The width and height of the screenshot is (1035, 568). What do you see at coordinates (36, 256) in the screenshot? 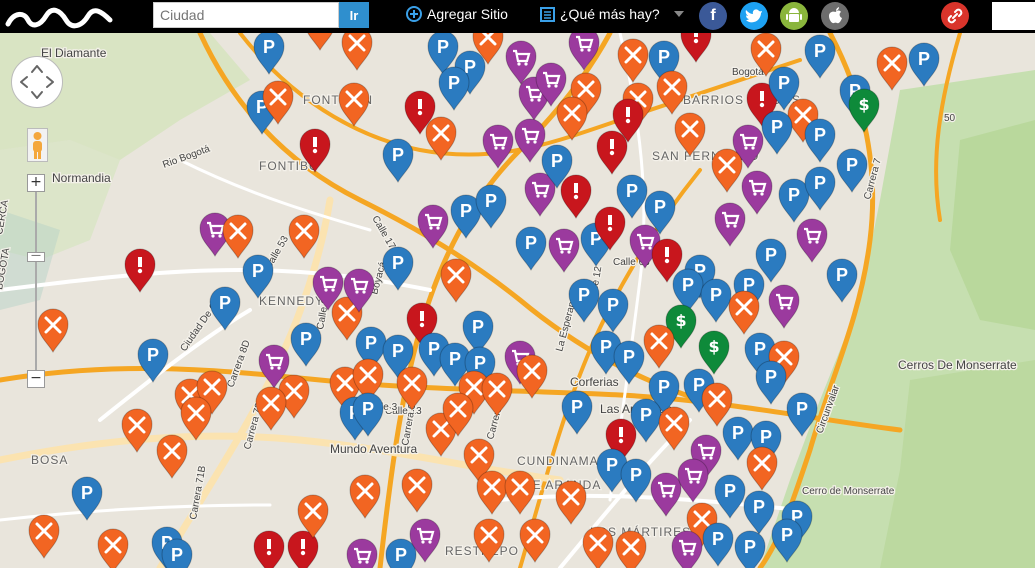
I see `zoom-slider-handle: —` at bounding box center [36, 256].